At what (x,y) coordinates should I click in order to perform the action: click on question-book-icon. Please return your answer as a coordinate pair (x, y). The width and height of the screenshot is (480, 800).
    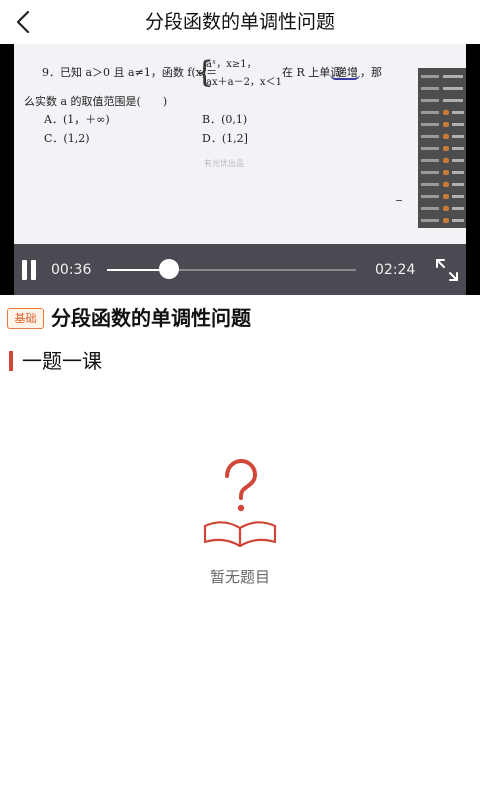
    Looking at the image, I should click on (240, 504).